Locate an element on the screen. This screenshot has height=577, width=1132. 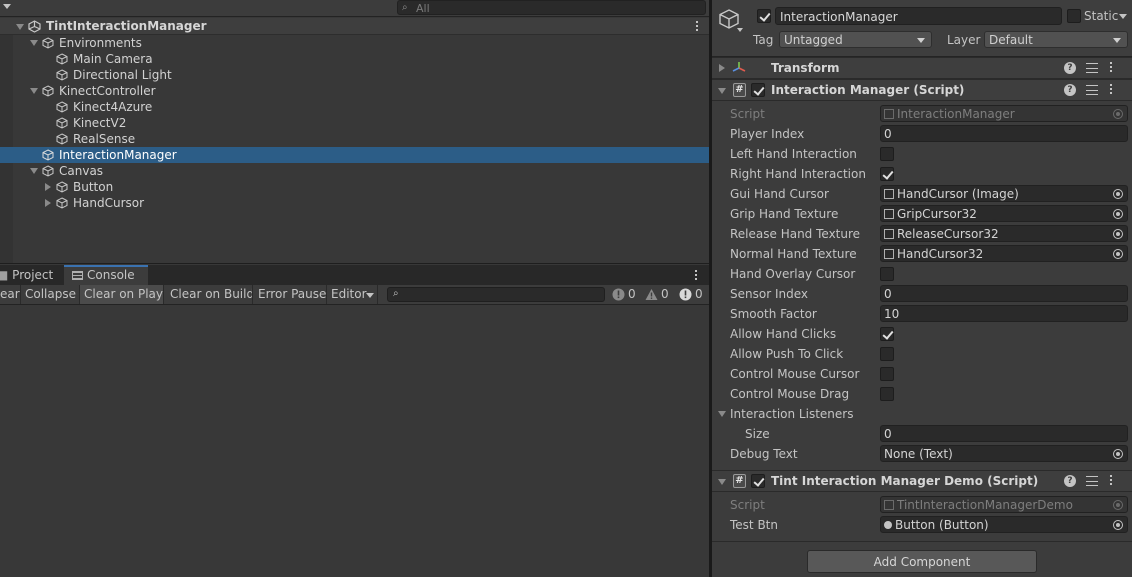
hand-overlay-cursor-checkbox is located at coordinates (887, 274).